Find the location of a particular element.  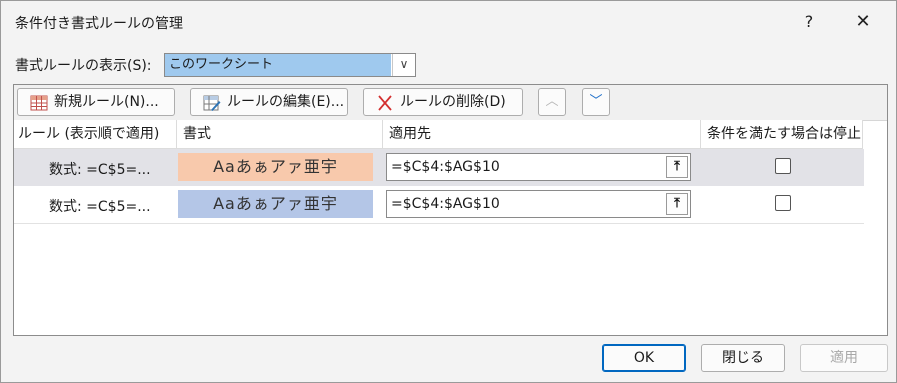

table-edit-icon is located at coordinates (212, 103).